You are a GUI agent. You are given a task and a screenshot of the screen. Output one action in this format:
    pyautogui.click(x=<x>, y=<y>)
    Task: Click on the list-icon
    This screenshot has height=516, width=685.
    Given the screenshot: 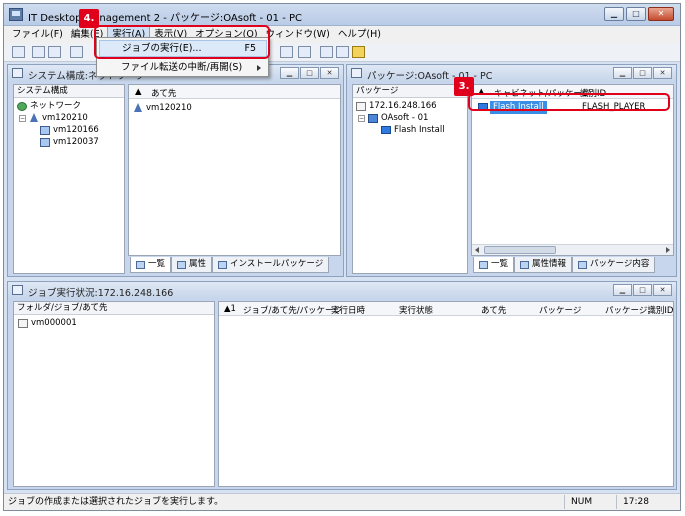 What is the action you would take?
    pyautogui.click(x=483, y=264)
    